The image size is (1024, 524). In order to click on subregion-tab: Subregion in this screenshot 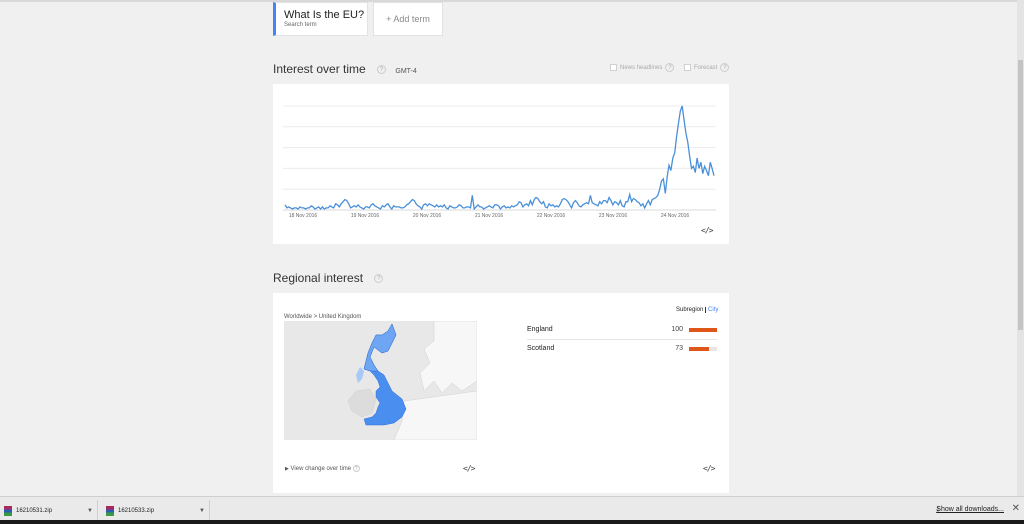, I will do `click(691, 310)`.